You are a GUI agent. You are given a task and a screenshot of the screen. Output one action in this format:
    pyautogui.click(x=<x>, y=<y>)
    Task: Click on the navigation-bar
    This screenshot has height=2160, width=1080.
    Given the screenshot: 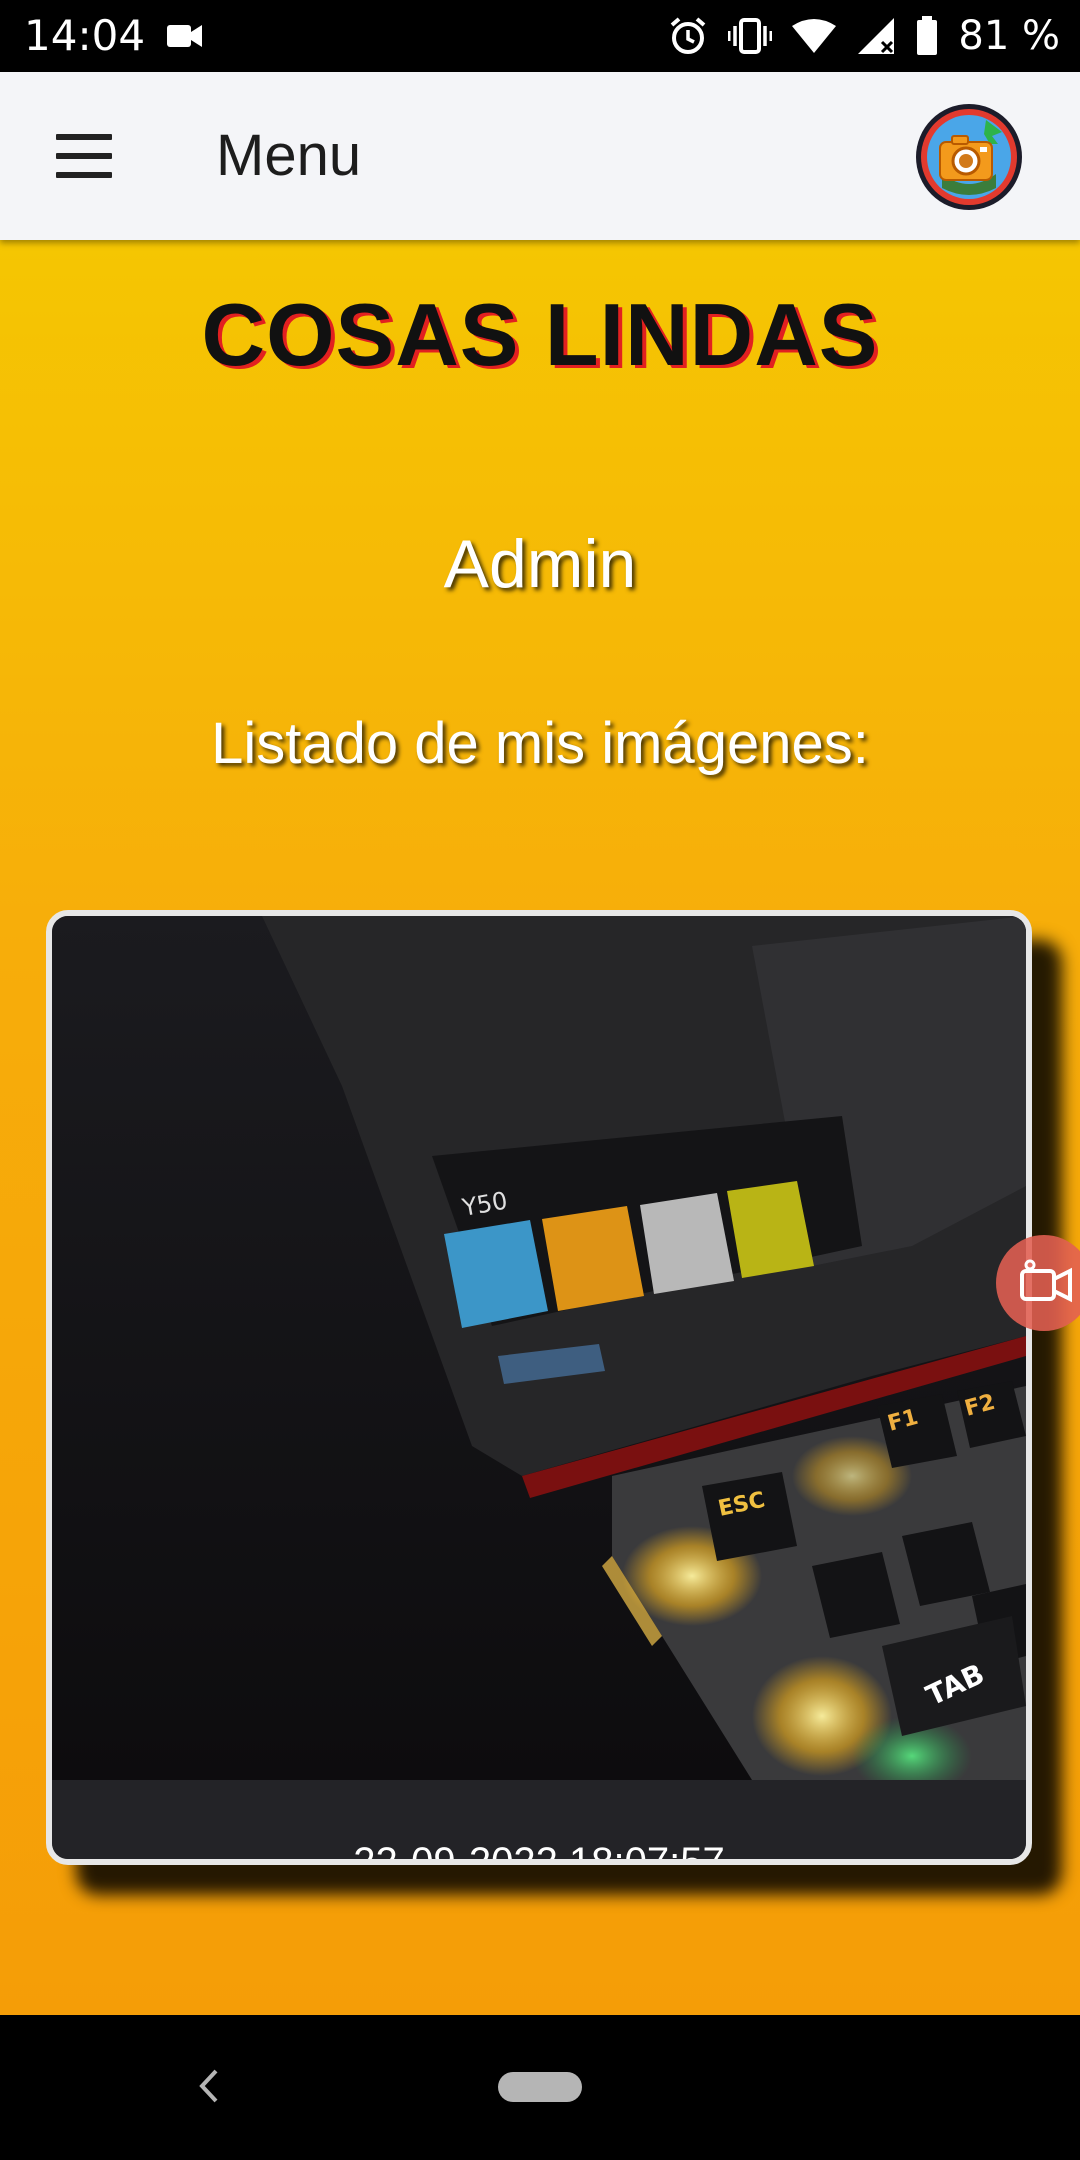 What is the action you would take?
    pyautogui.click(x=540, y=2087)
    